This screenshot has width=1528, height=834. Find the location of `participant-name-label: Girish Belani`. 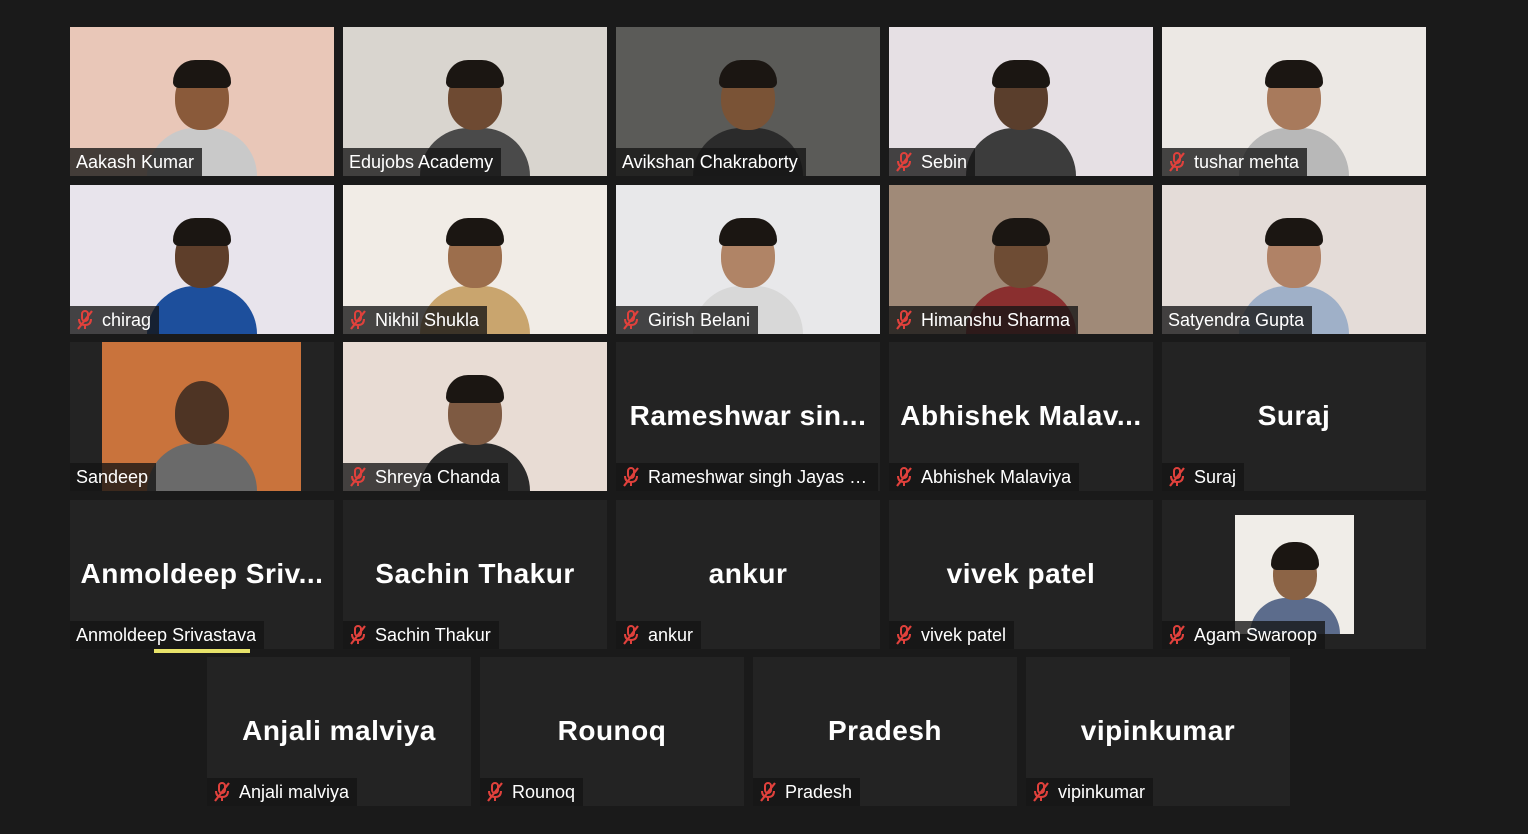

participant-name-label: Girish Belani is located at coordinates (687, 320).